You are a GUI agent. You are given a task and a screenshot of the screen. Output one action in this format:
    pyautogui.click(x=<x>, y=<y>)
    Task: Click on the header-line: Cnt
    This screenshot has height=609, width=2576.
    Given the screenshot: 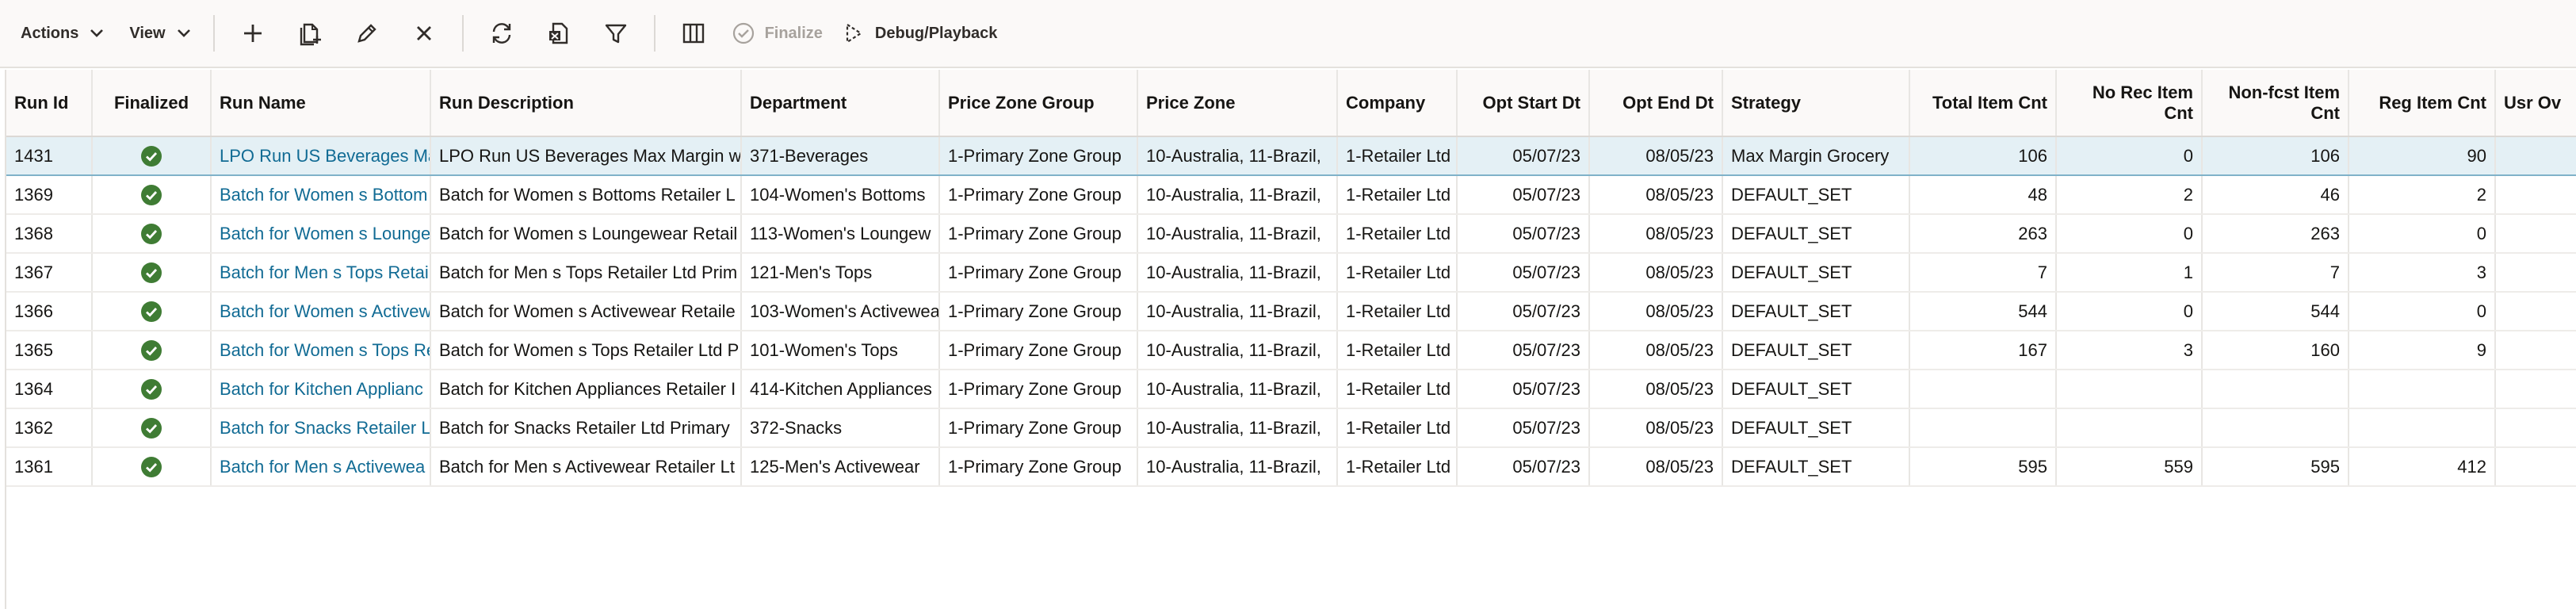 What is the action you would take?
    pyautogui.click(x=2325, y=113)
    